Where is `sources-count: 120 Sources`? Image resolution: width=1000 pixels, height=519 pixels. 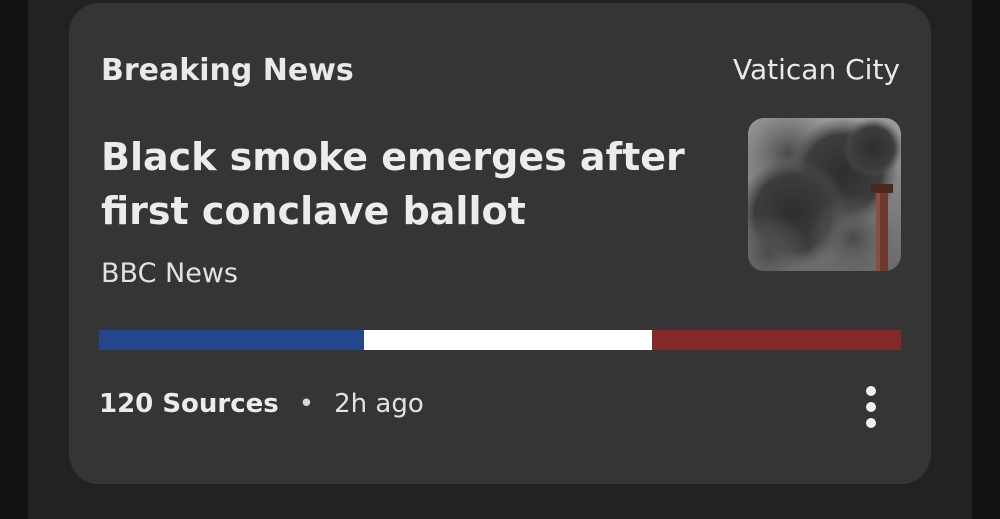 sources-count: 120 Sources is located at coordinates (189, 404).